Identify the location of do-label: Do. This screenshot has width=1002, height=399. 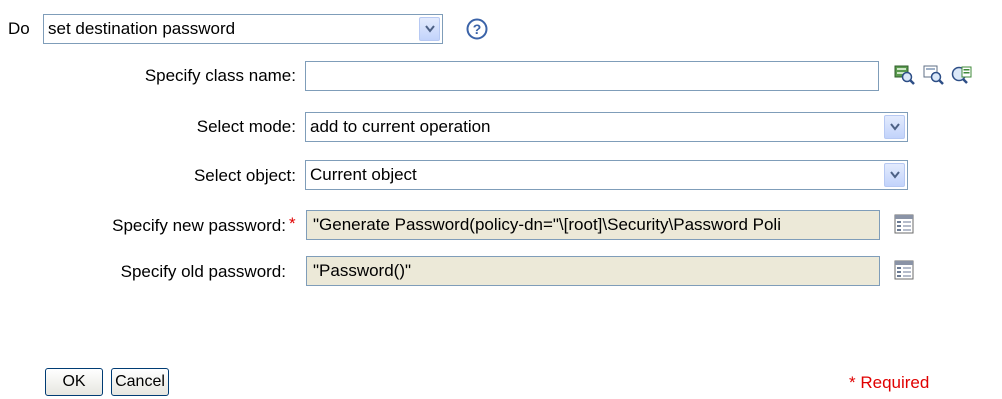
(19, 28).